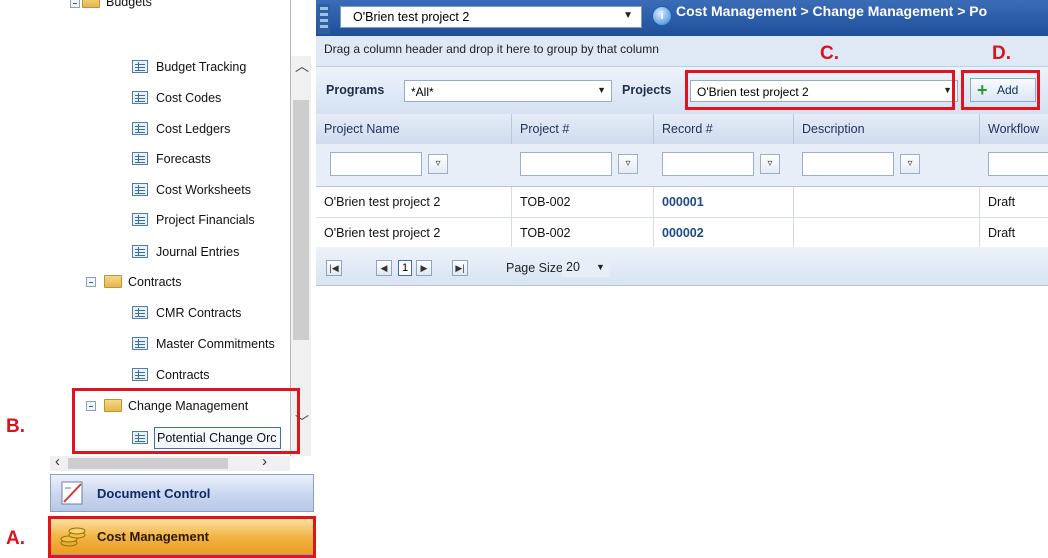 This screenshot has width=1048, height=558. What do you see at coordinates (424, 268) in the screenshot?
I see `next-page-icon: ▶` at bounding box center [424, 268].